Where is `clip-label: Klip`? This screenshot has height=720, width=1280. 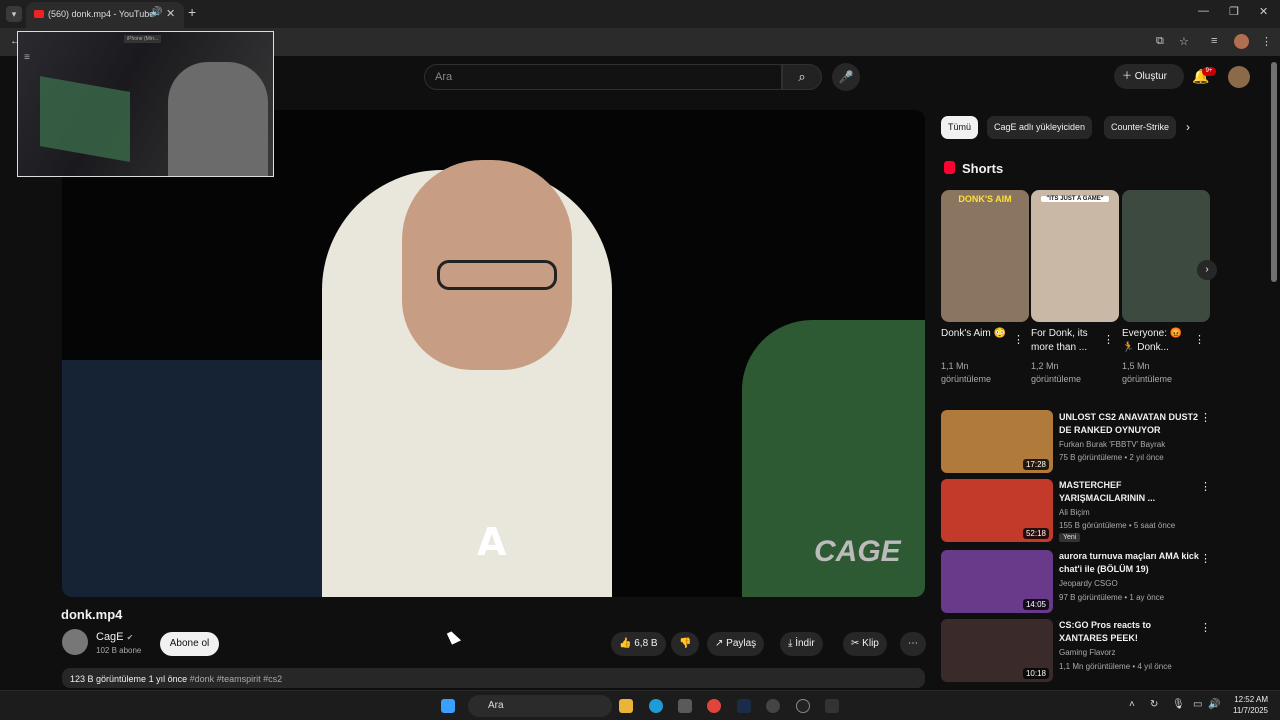 clip-label: Klip is located at coordinates (870, 643).